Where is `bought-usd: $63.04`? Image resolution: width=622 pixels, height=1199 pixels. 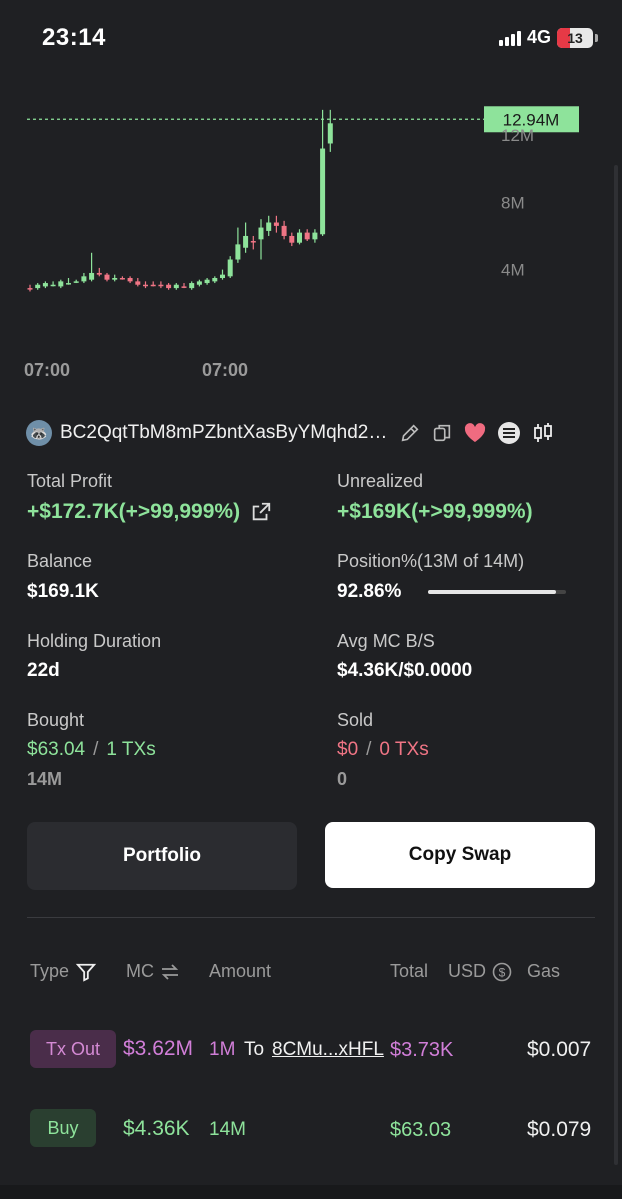
bought-usd: $63.04 is located at coordinates (56, 749).